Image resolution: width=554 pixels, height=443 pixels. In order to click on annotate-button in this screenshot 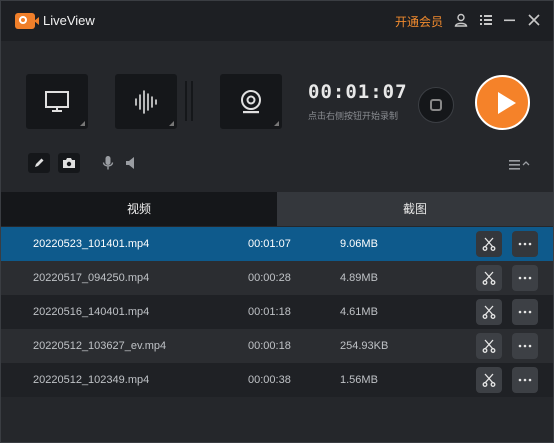, I will do `click(39, 163)`.